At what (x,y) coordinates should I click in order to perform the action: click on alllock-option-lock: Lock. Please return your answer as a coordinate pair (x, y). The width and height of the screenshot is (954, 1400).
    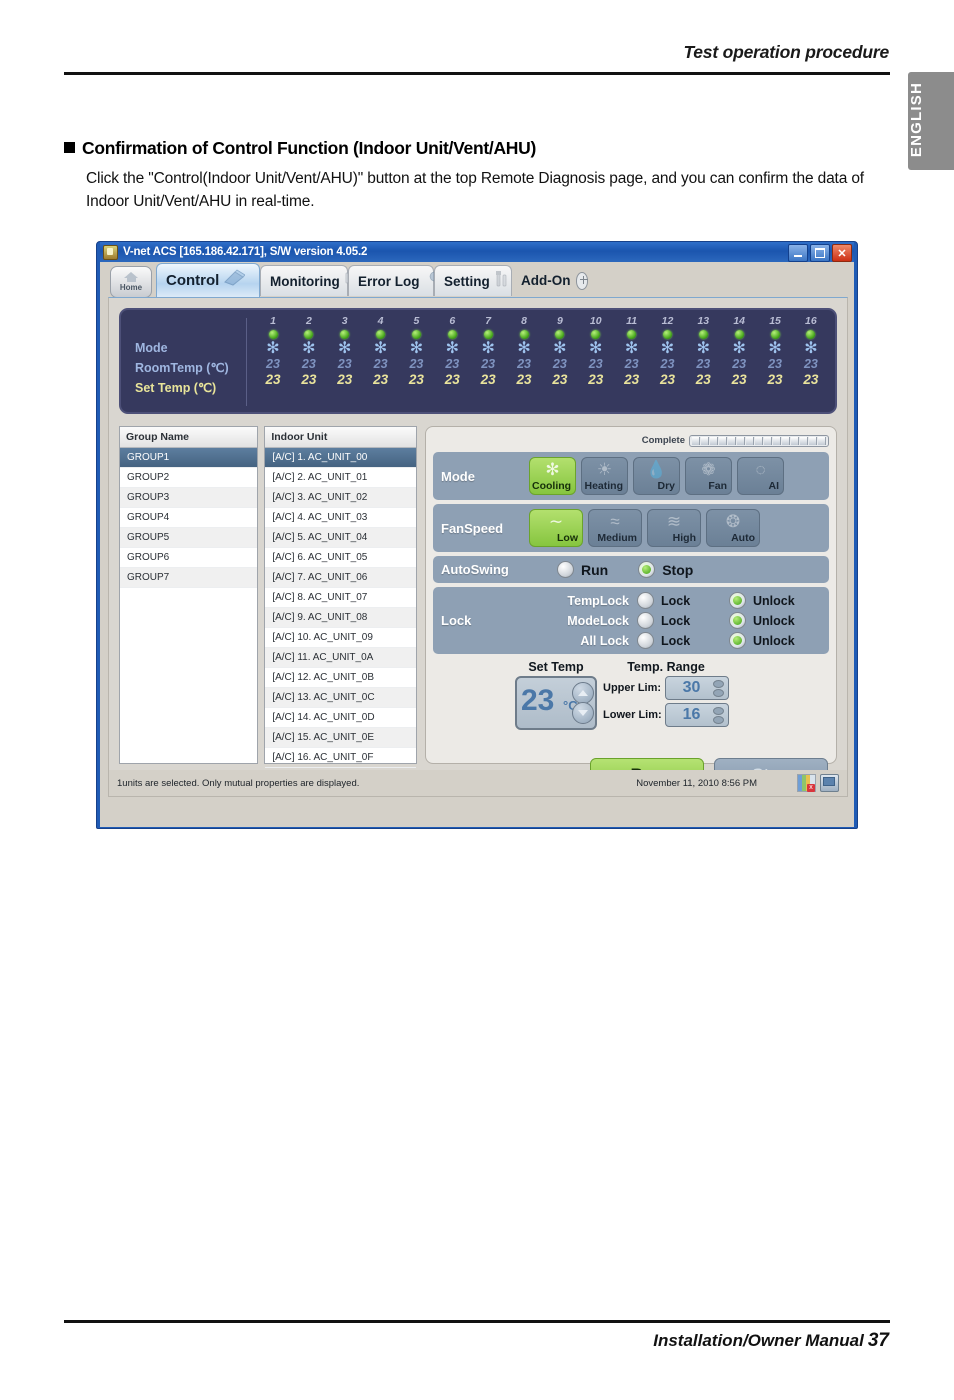
    Looking at the image, I should click on (683, 640).